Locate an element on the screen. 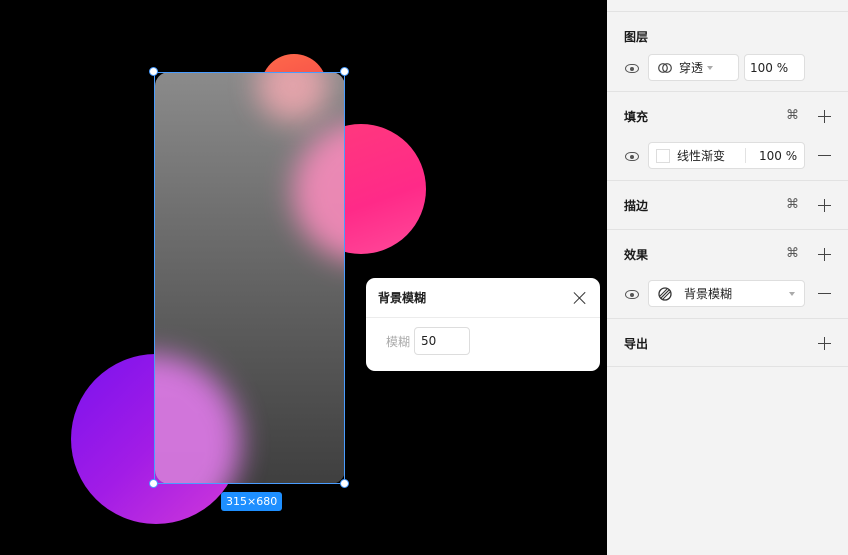 This screenshot has height=555, width=848. resize-handle-top-right is located at coordinates (344, 71).